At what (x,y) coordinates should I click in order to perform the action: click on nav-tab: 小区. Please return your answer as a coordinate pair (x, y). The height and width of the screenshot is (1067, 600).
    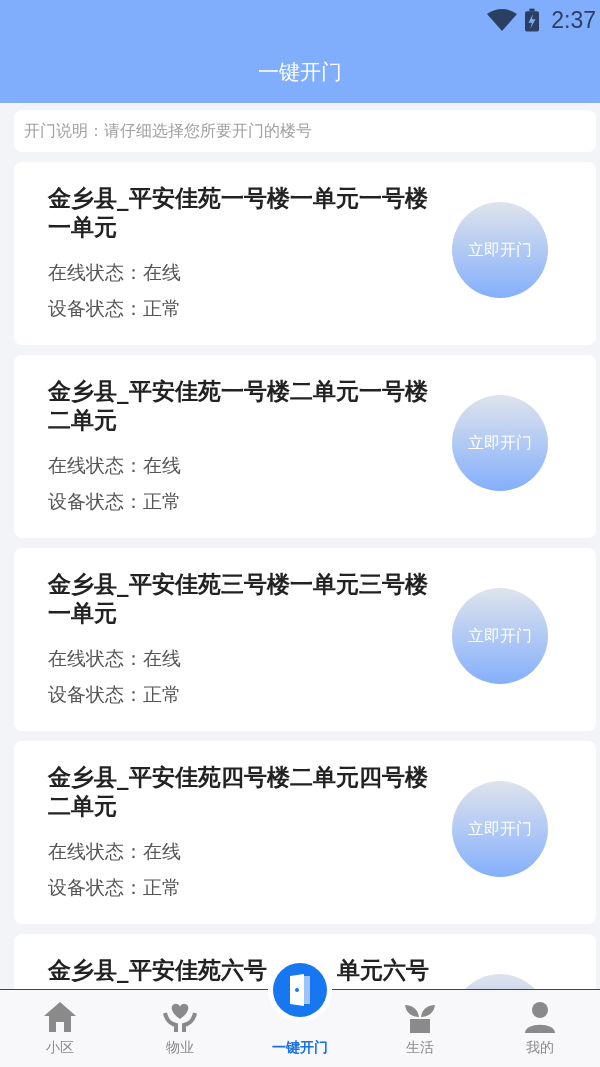
    Looking at the image, I should click on (60, 1048).